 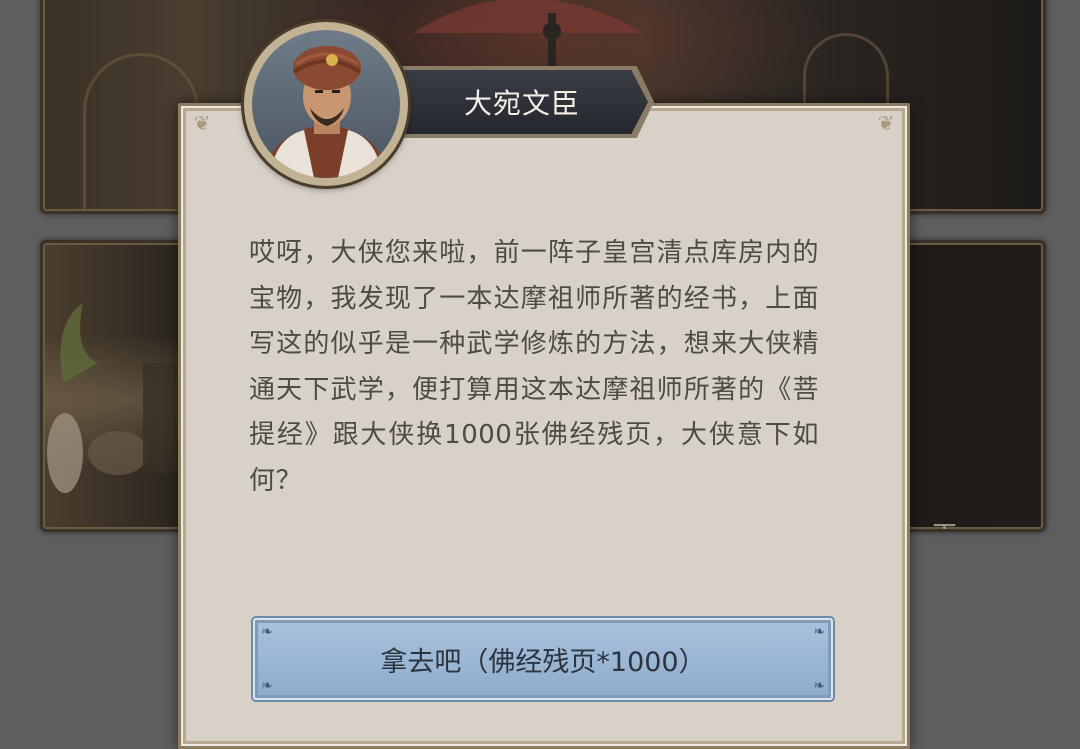 I want to click on accept-trade-button: ❧ ❧ ❧ ❧ 拿去吧（佛经残页*1000）, so click(x=543, y=659).